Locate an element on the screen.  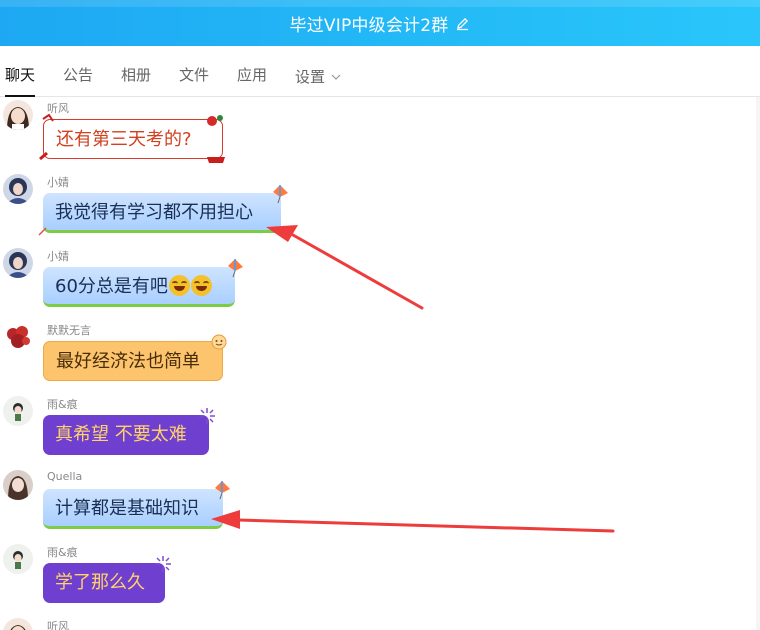
tab-album: 相册 is located at coordinates (136, 80).